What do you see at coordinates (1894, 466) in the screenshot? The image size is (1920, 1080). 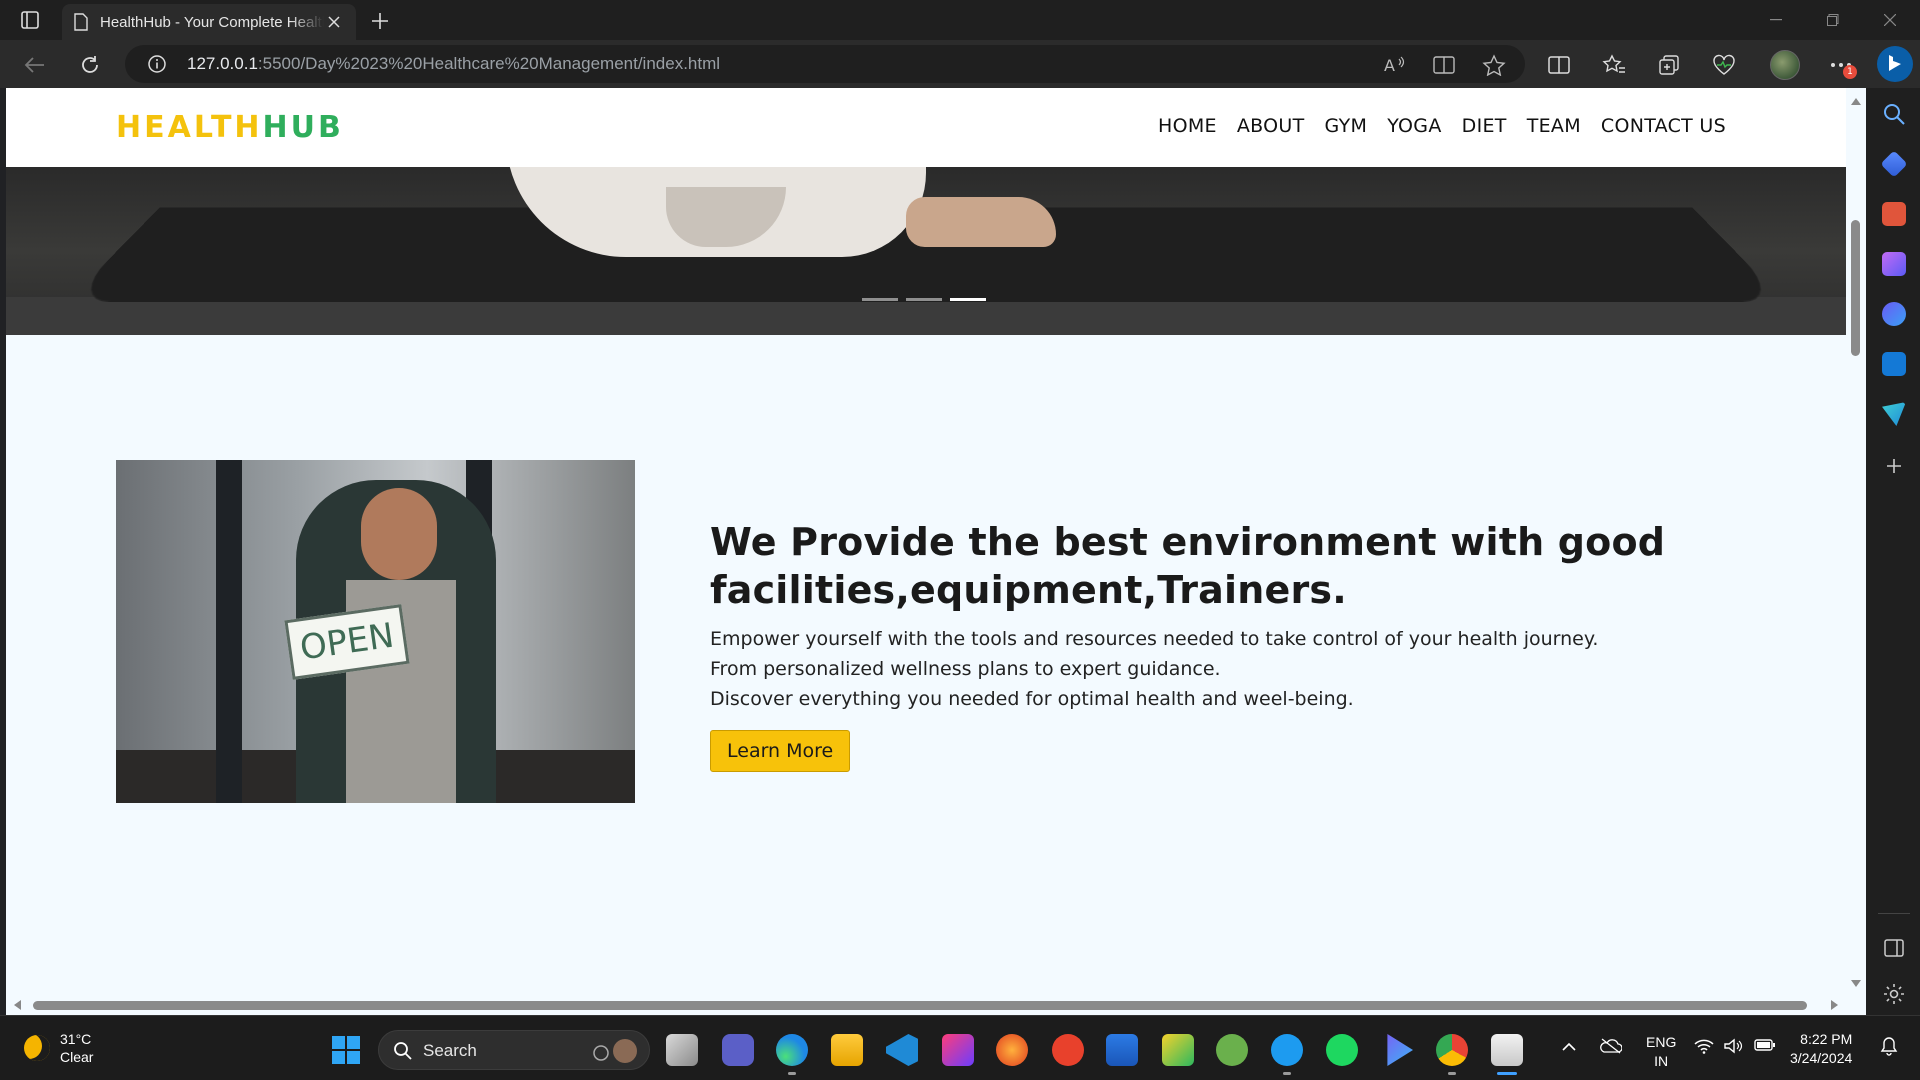 I see `add-sidebar-app-icon` at bounding box center [1894, 466].